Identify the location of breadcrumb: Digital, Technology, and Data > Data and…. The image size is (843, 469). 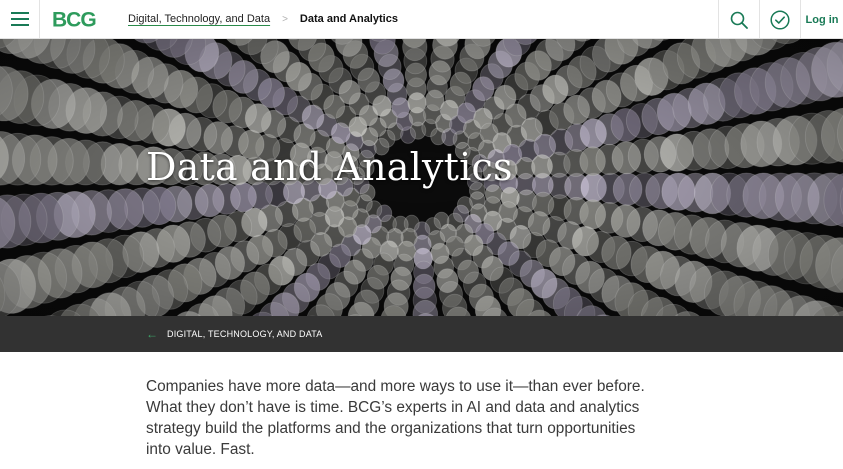
(263, 19).